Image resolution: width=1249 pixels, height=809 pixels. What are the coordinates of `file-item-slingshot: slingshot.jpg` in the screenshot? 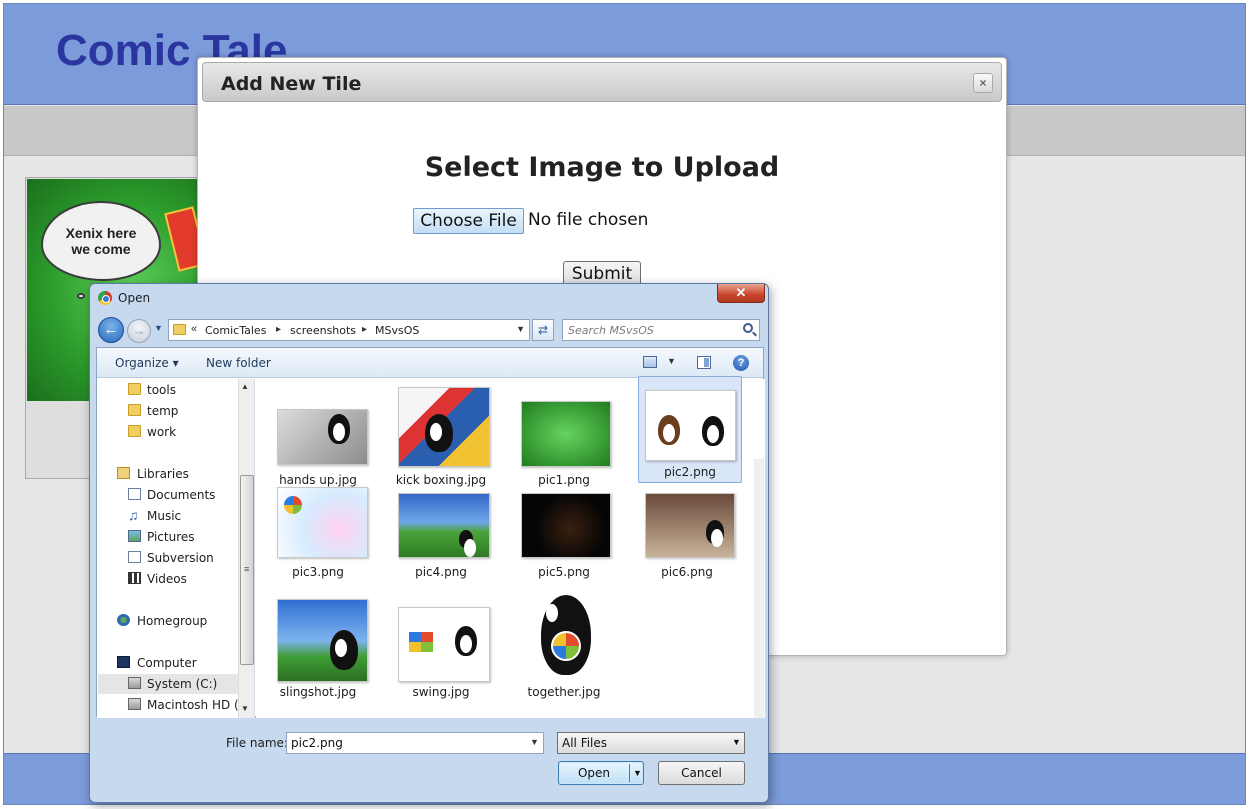 It's located at (318, 646).